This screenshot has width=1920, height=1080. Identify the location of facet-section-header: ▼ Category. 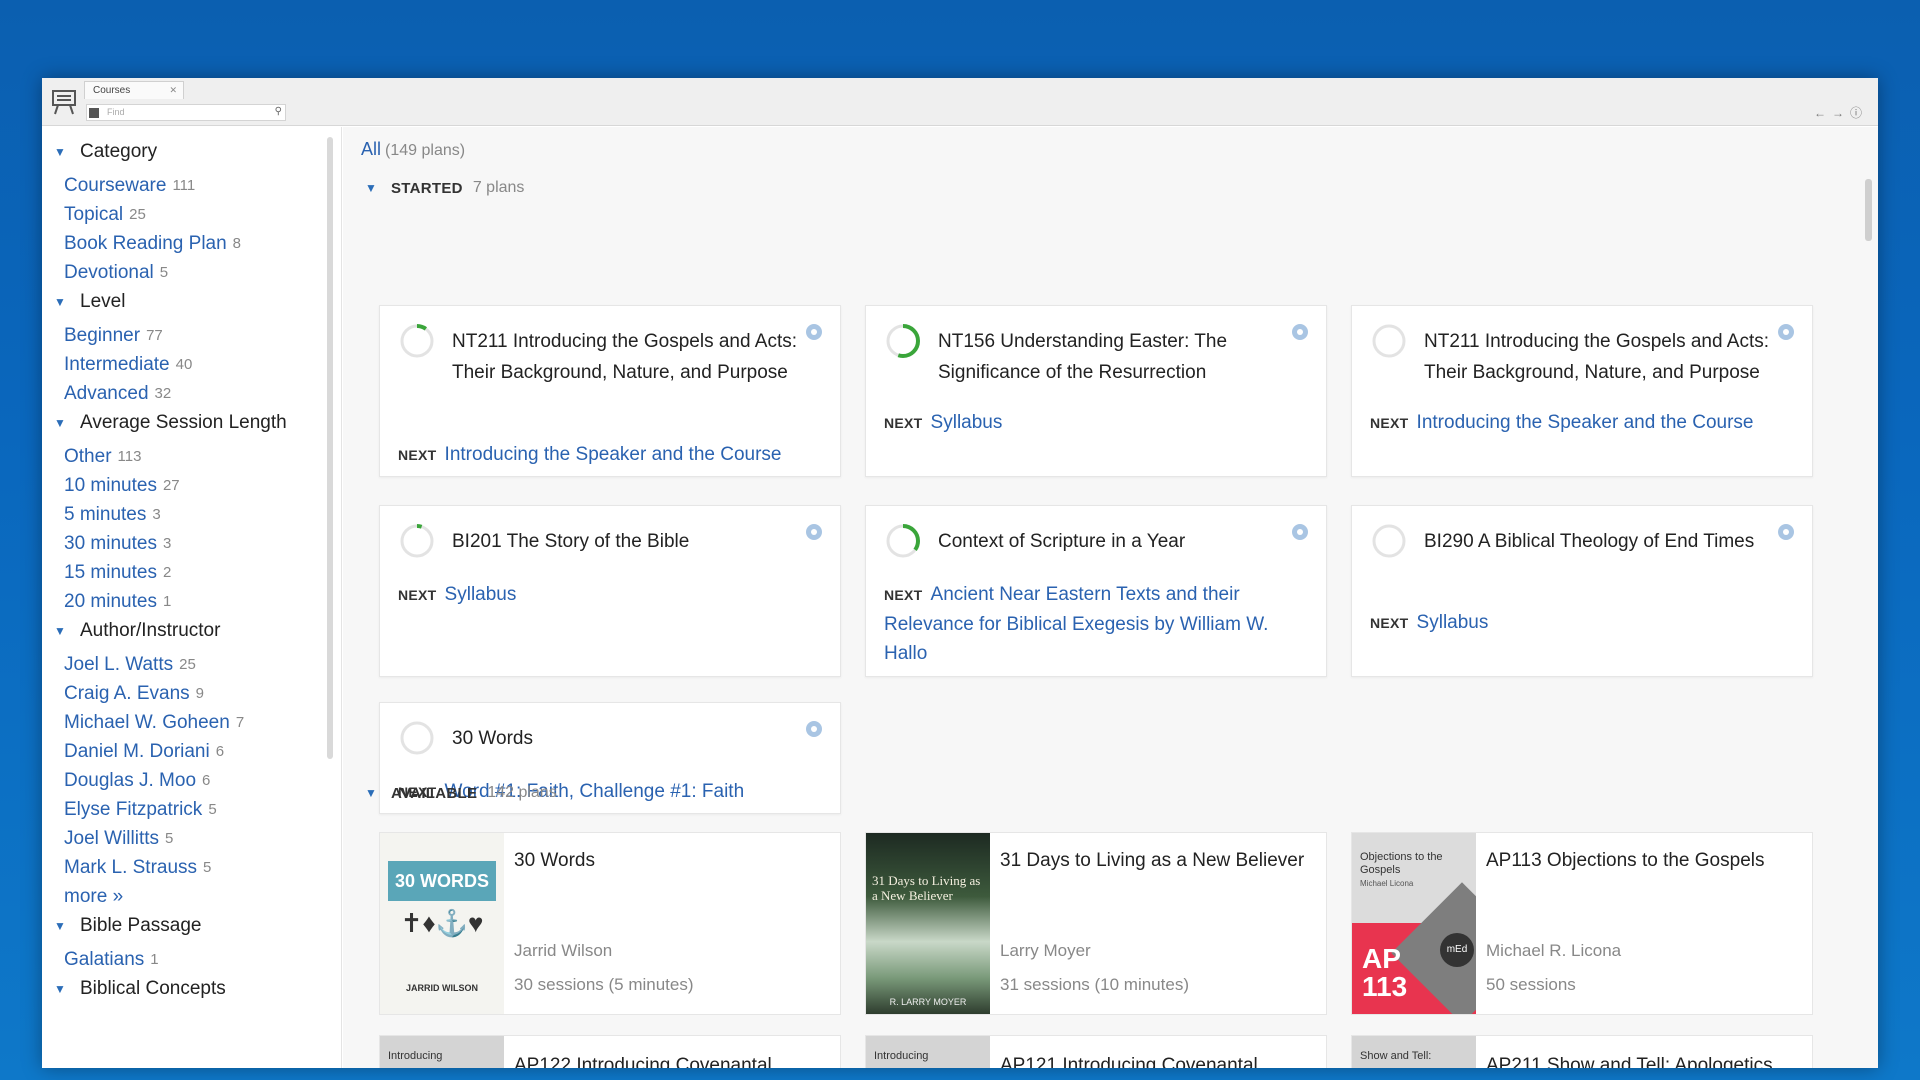
(197, 152).